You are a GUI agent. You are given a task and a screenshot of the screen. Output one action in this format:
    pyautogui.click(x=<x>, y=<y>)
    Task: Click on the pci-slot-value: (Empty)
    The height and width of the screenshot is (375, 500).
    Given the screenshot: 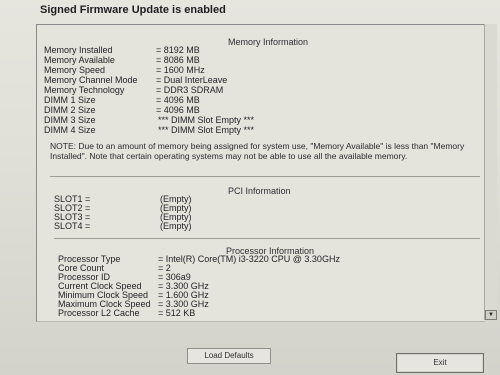 What is the action you would take?
    pyautogui.click(x=176, y=226)
    